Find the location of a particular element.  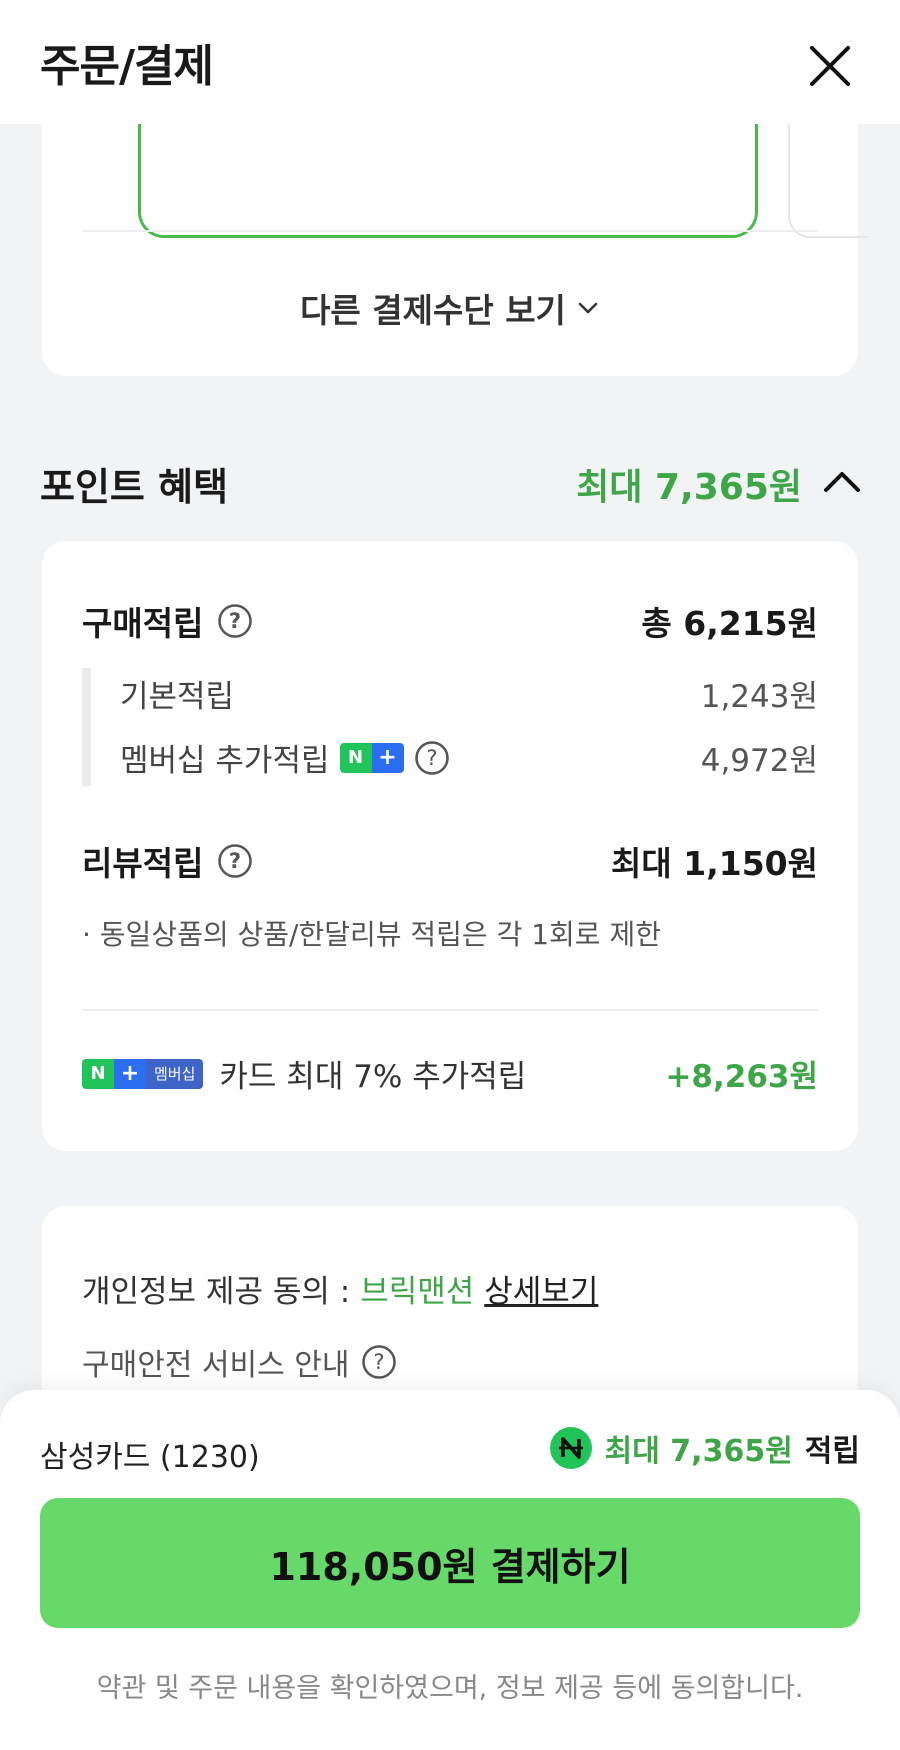

privacy-consent-label: 개인정보 제공 동의 : is located at coordinates (216, 1292).